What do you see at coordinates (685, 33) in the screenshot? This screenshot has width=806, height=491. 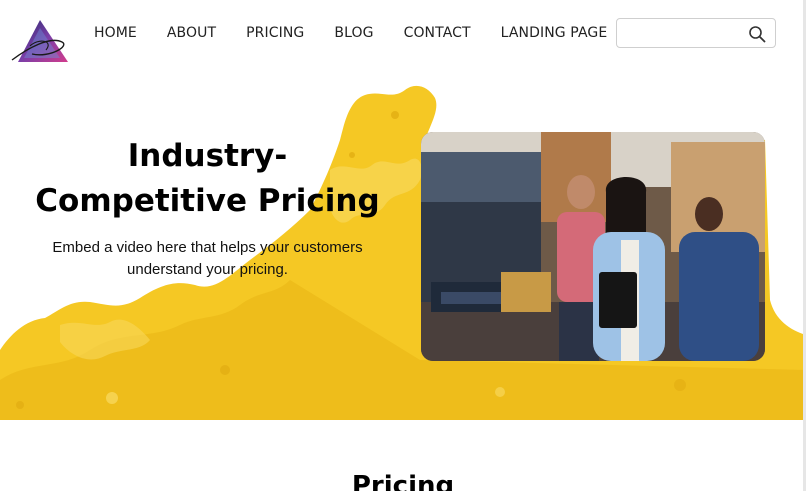 I see `search-input` at bounding box center [685, 33].